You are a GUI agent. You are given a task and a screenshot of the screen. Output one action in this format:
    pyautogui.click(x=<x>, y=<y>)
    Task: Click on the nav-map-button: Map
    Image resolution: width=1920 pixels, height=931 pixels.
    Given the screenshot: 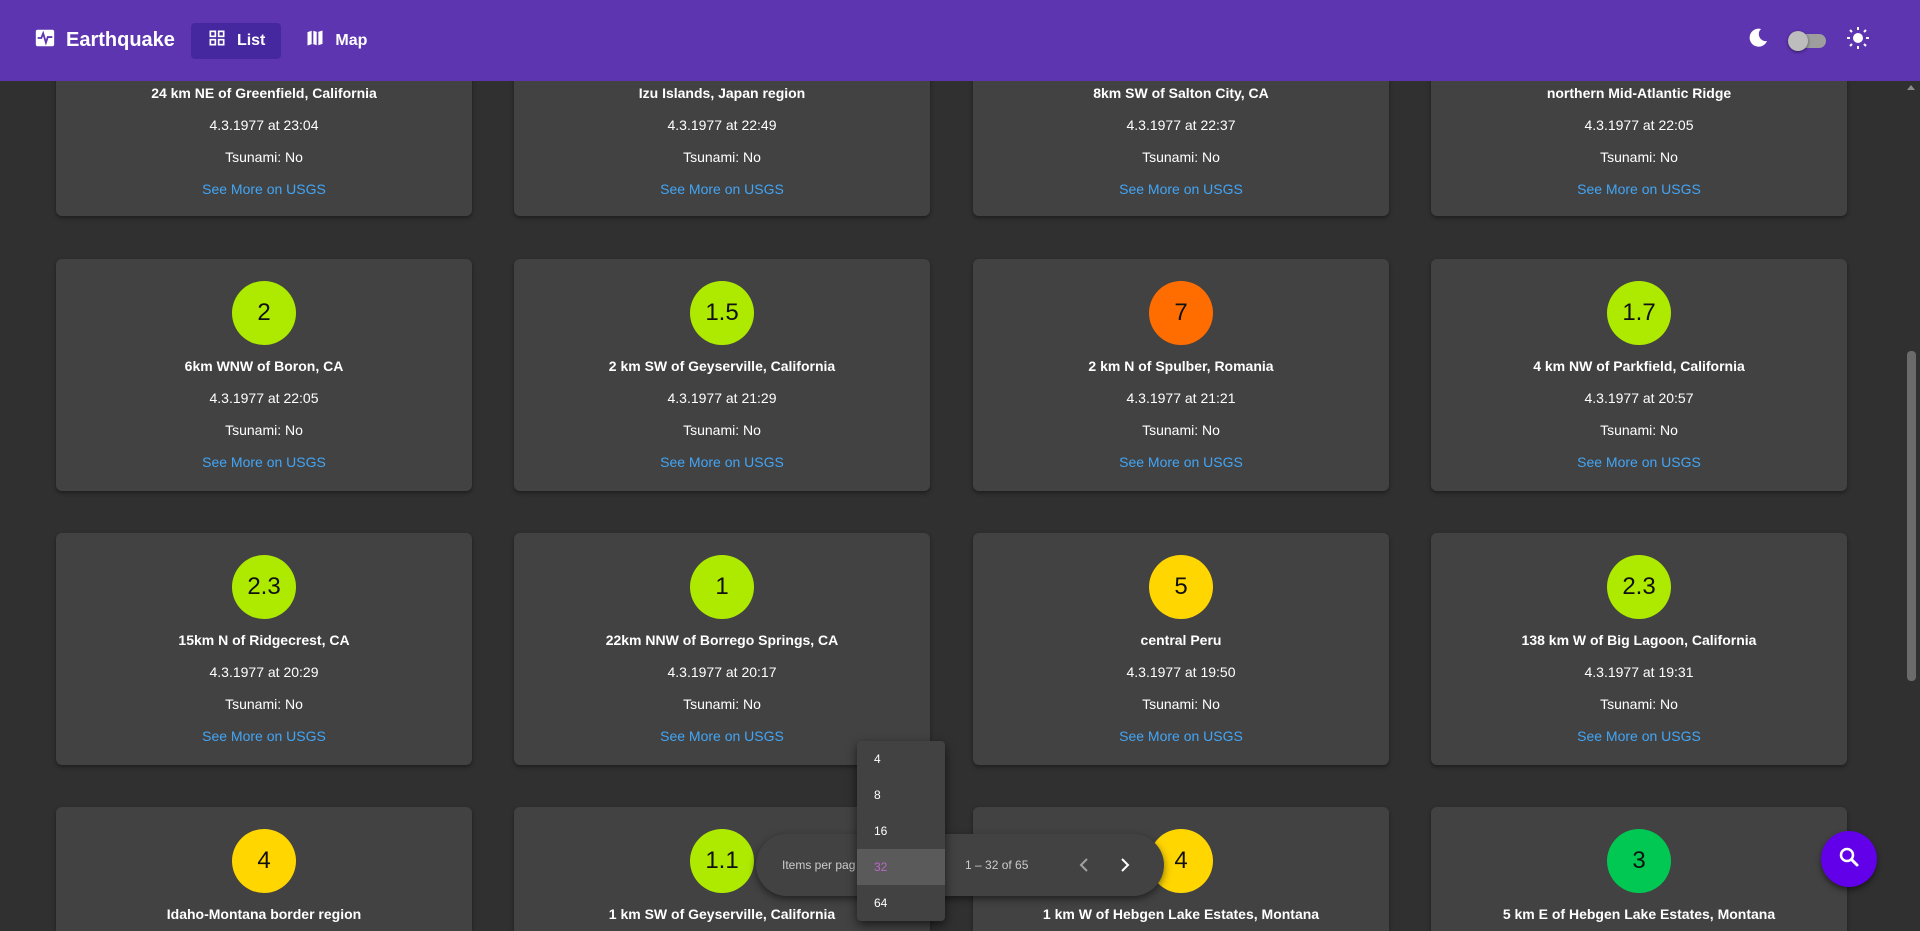 What is the action you would take?
    pyautogui.click(x=336, y=41)
    